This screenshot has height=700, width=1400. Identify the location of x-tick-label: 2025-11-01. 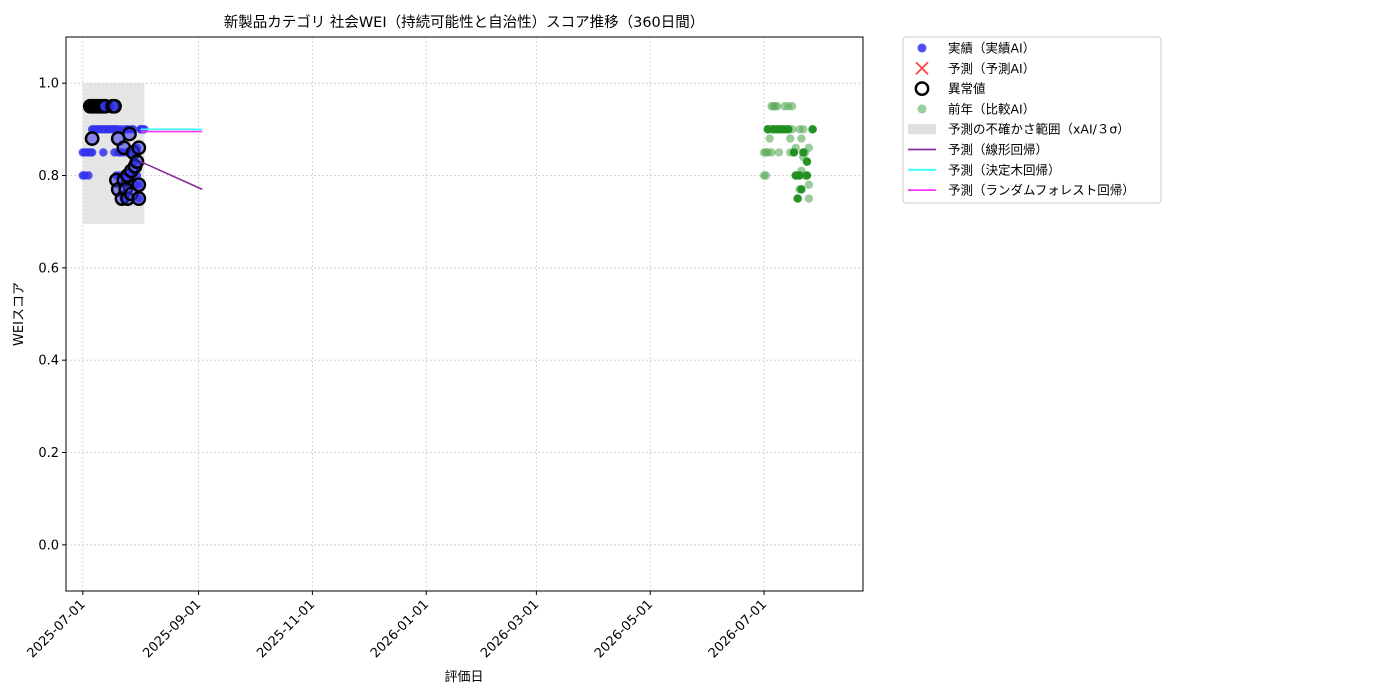
(286, 629).